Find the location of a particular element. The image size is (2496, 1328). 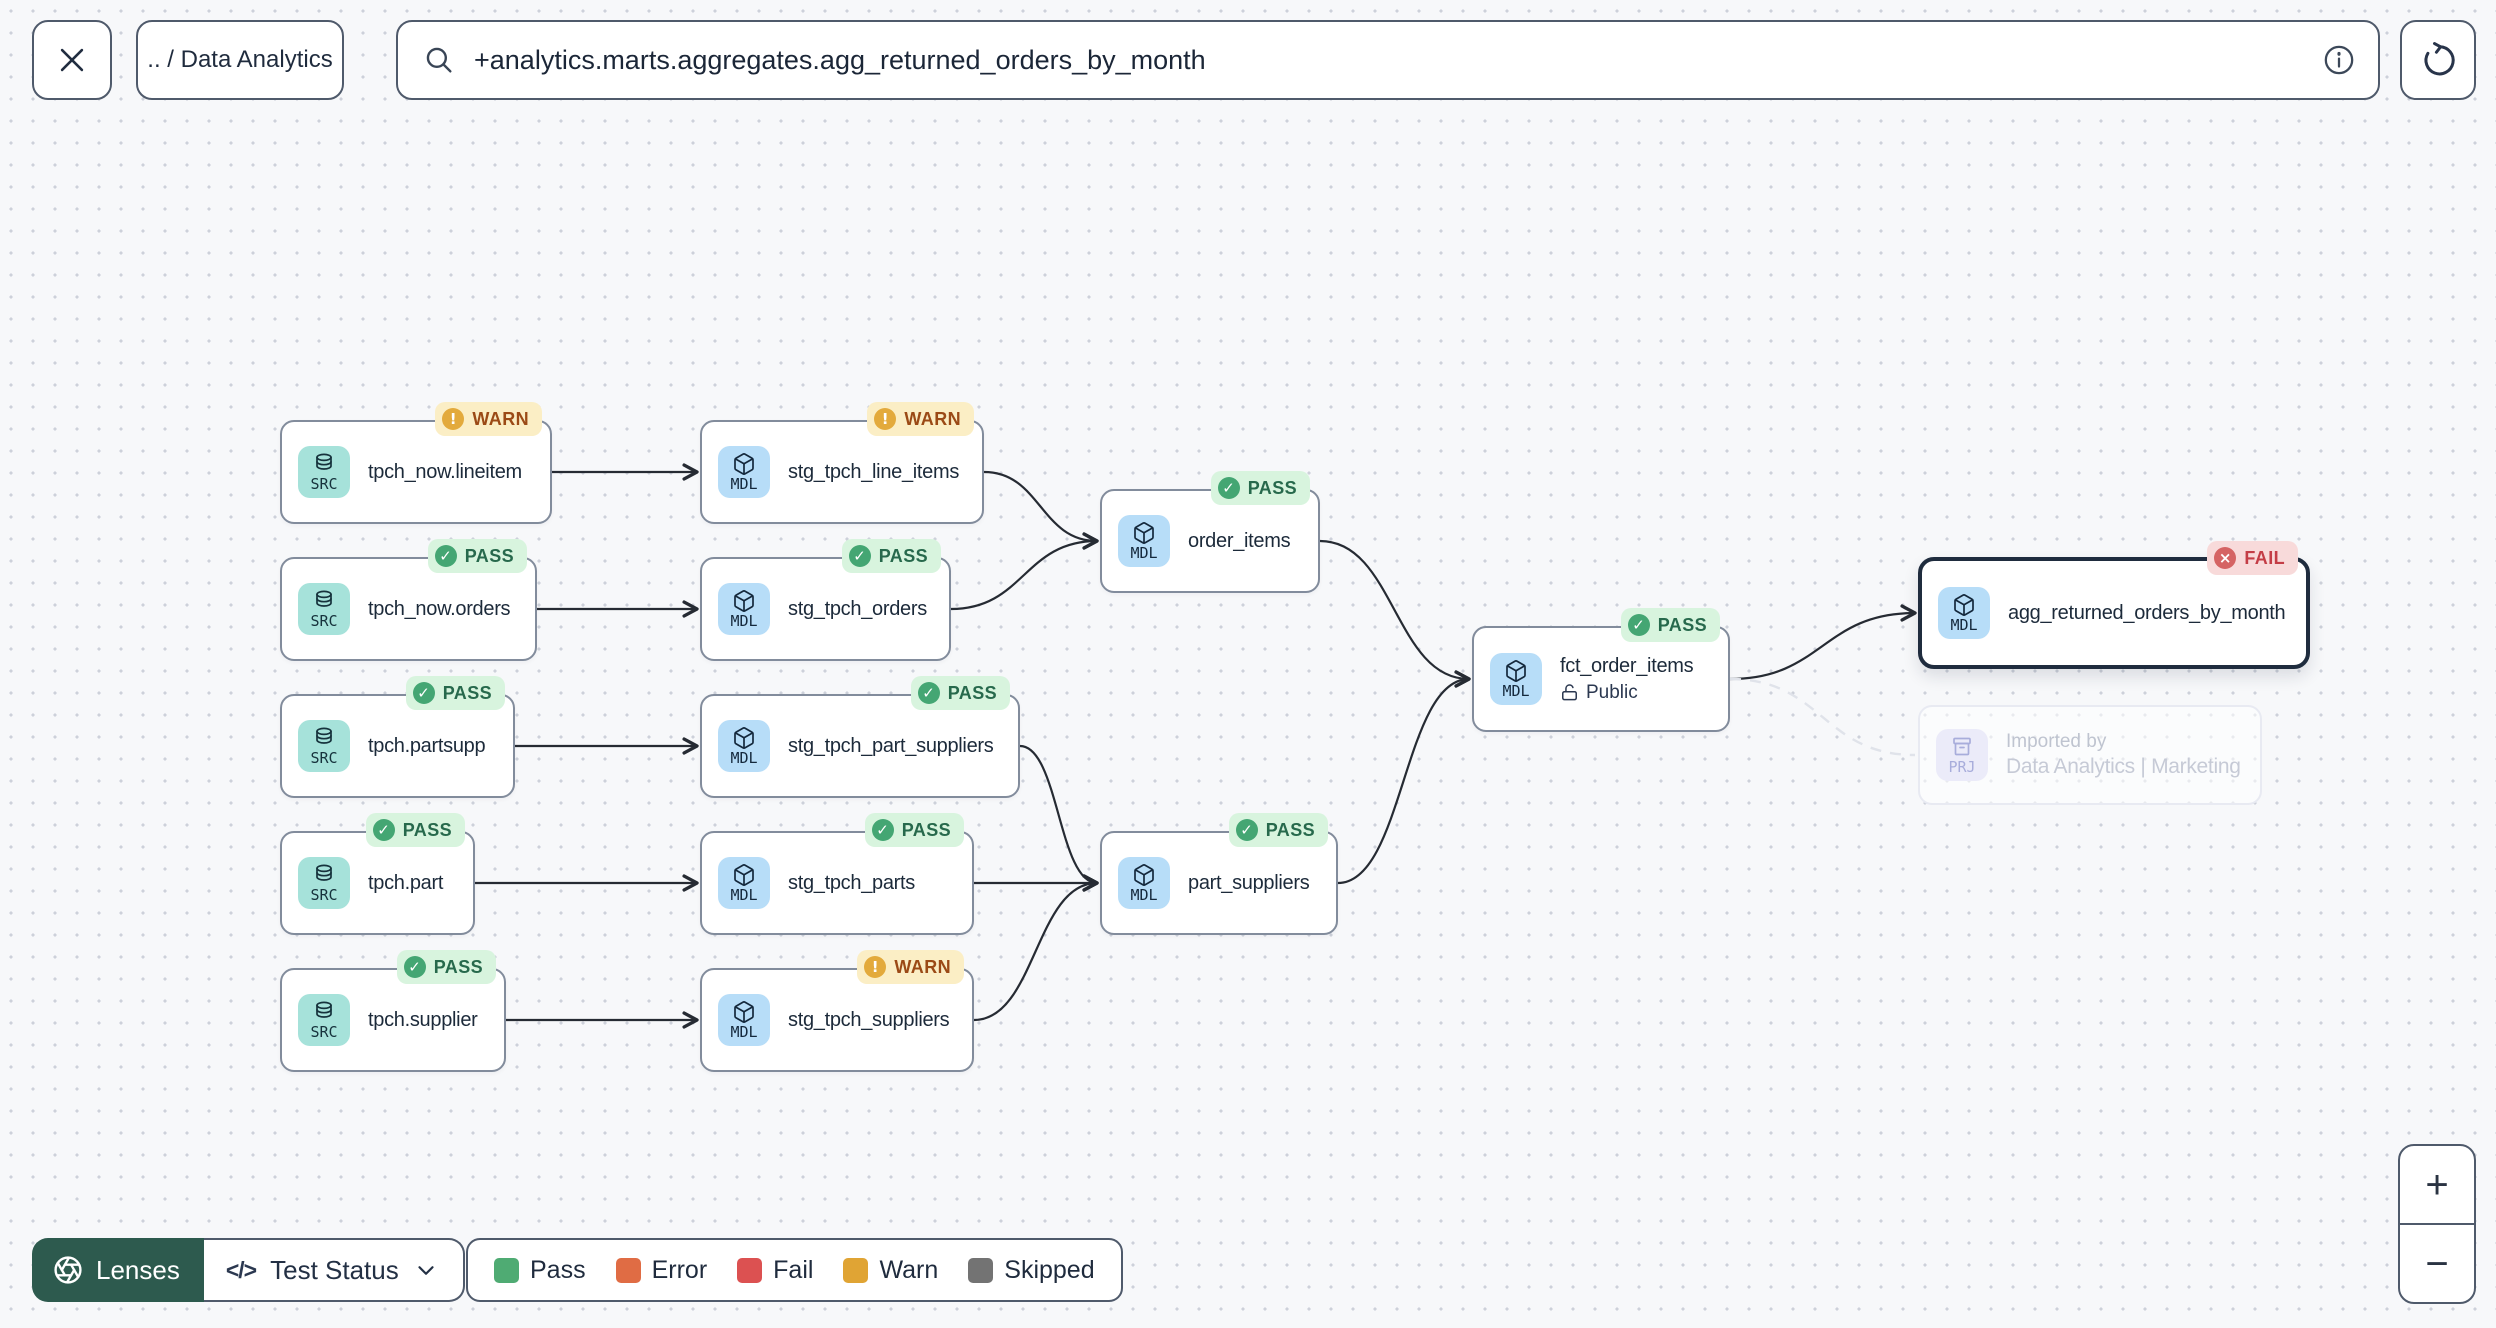

close-icon is located at coordinates (72, 60).